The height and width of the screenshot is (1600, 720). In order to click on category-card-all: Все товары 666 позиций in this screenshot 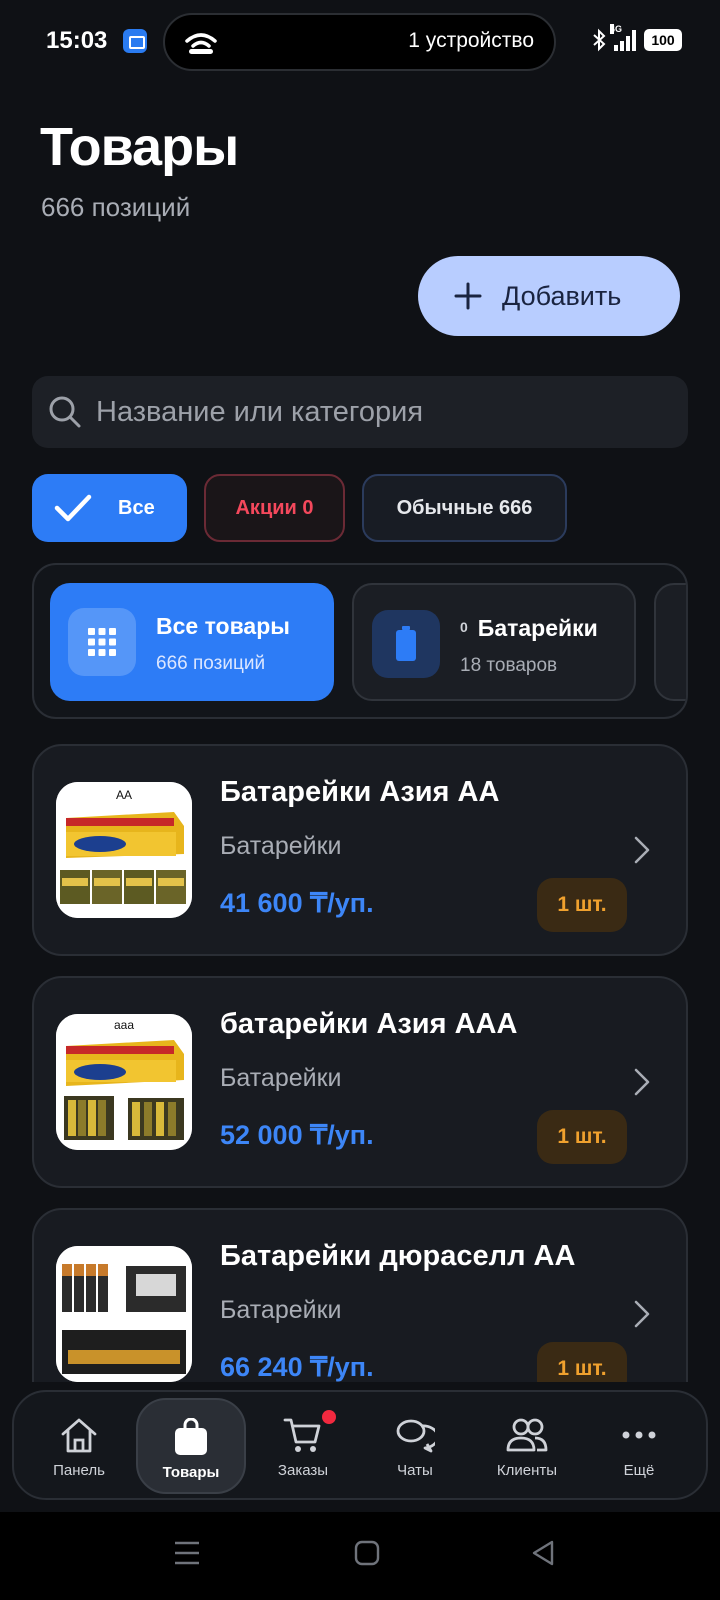, I will do `click(192, 642)`.